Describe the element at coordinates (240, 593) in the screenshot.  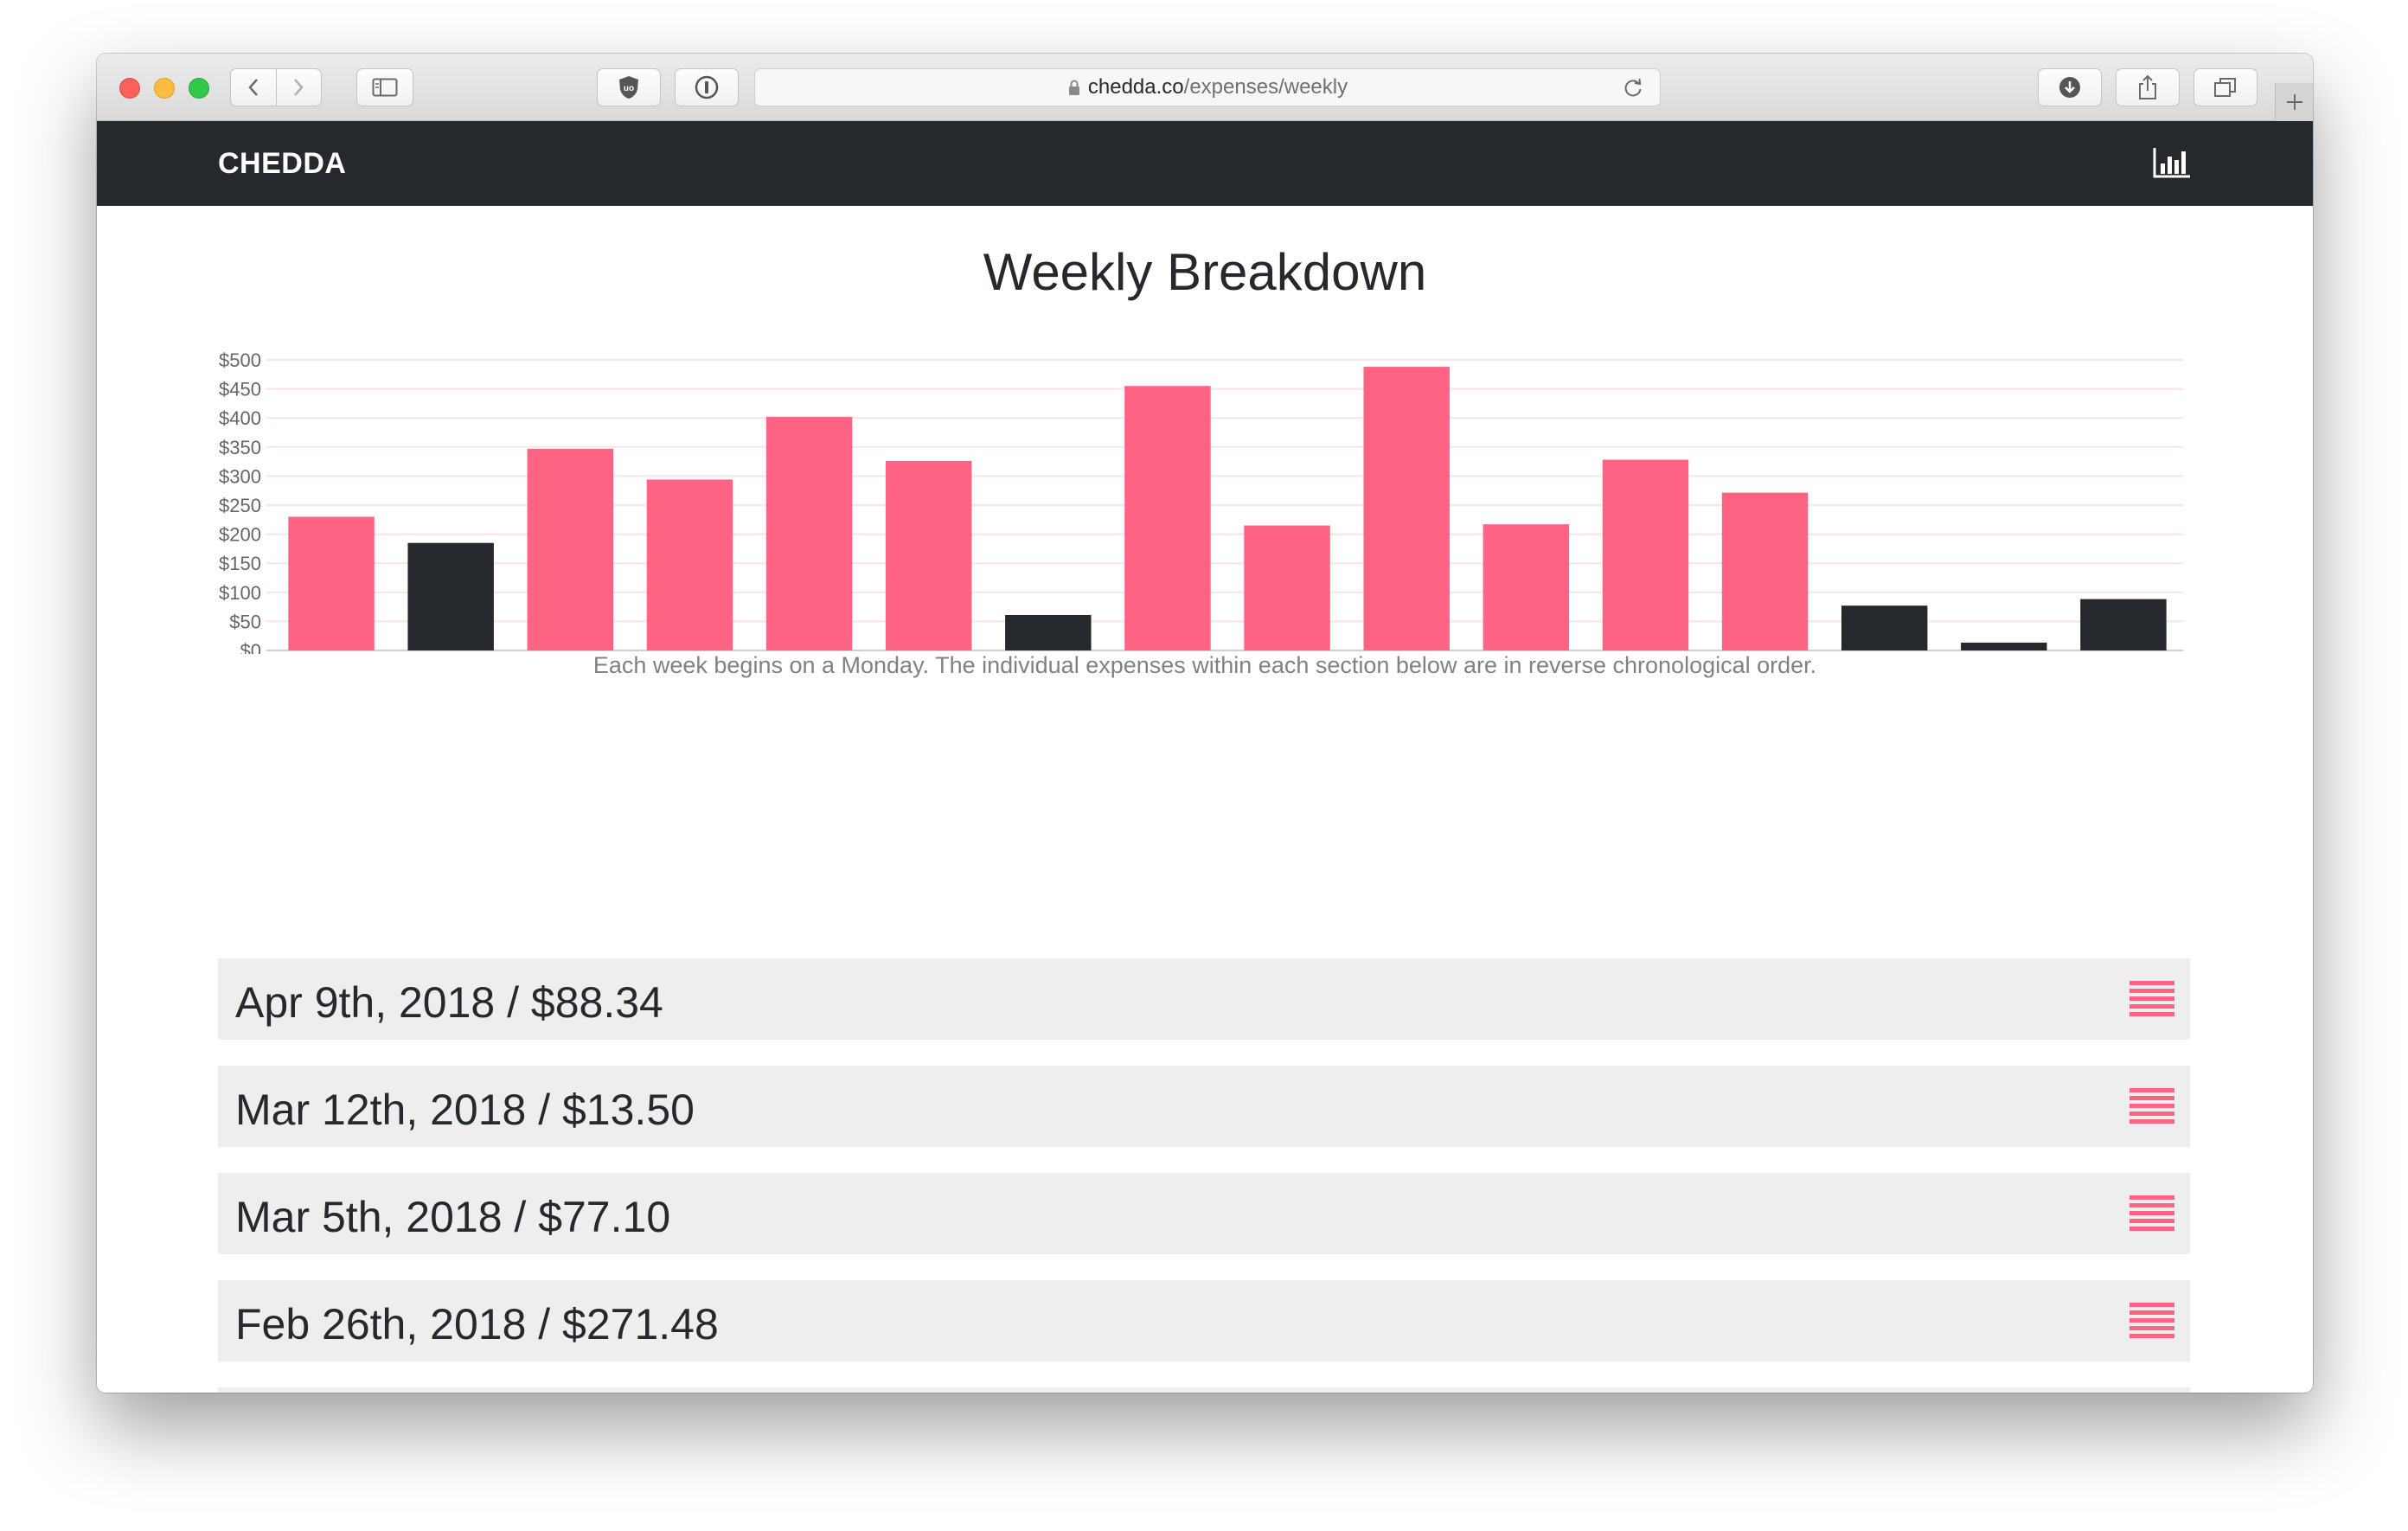
I see `y-tick-label: $100` at that location.